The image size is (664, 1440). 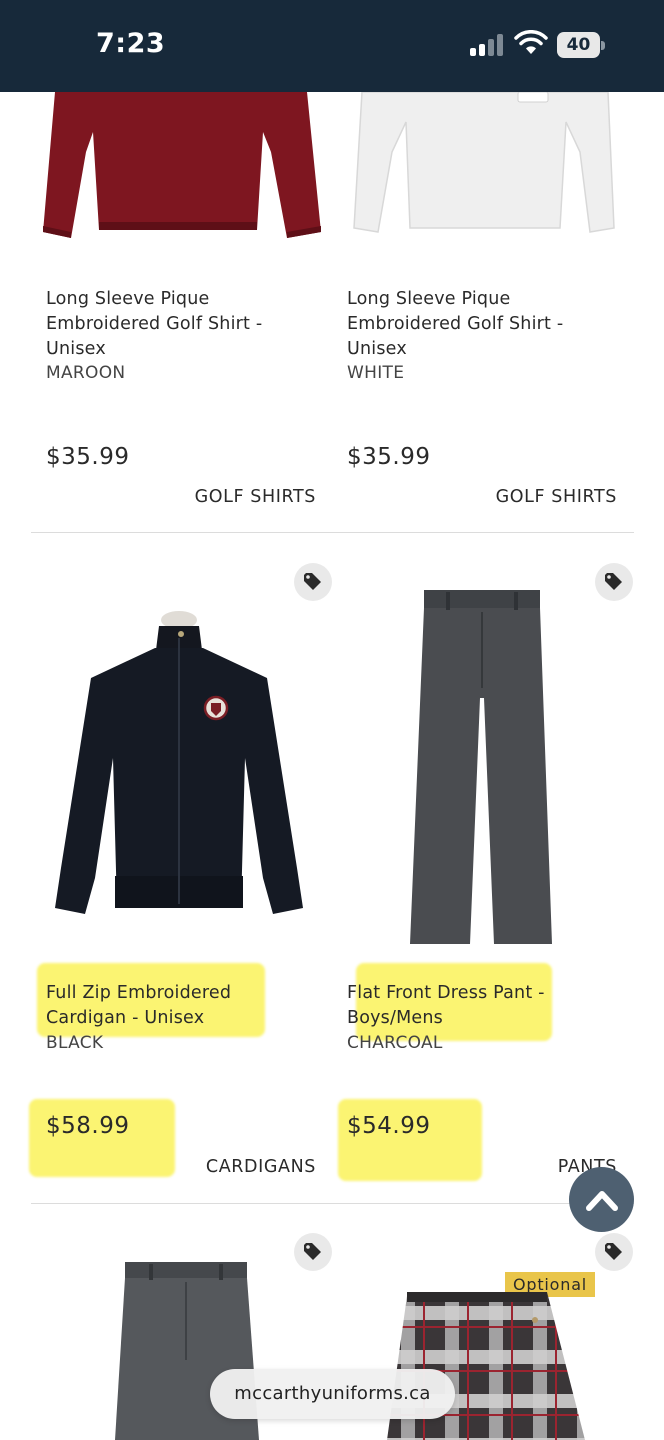 I want to click on highlight-price, so click(x=410, y=1140).